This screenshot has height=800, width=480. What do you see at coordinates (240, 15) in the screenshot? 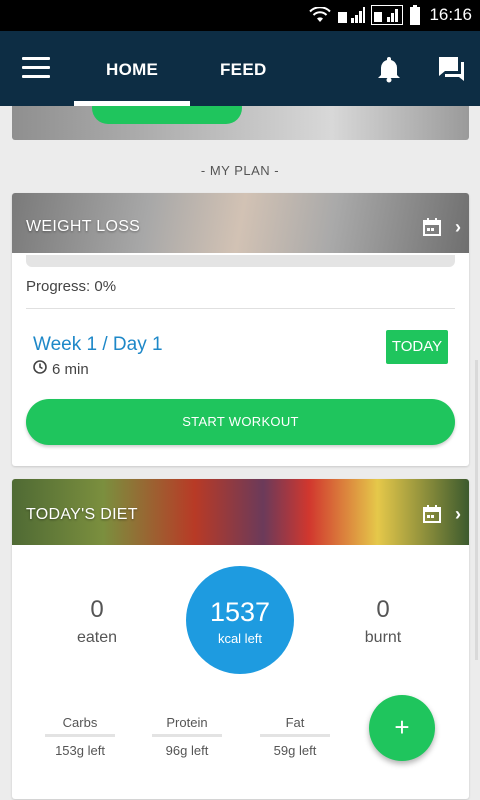
I see `status-bar: 16:16` at bounding box center [240, 15].